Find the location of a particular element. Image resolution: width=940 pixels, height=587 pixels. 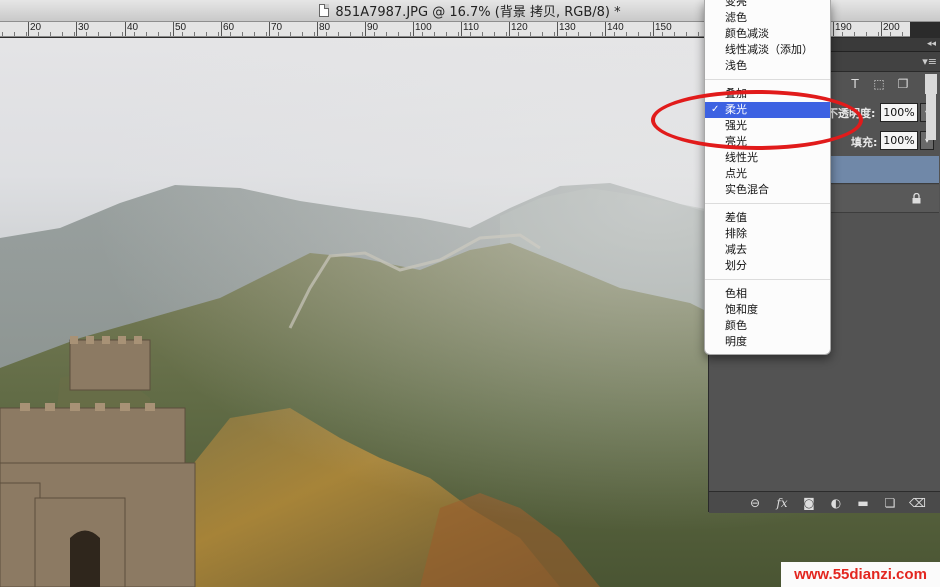

blend-mode-label: 浅色 is located at coordinates (736, 65).